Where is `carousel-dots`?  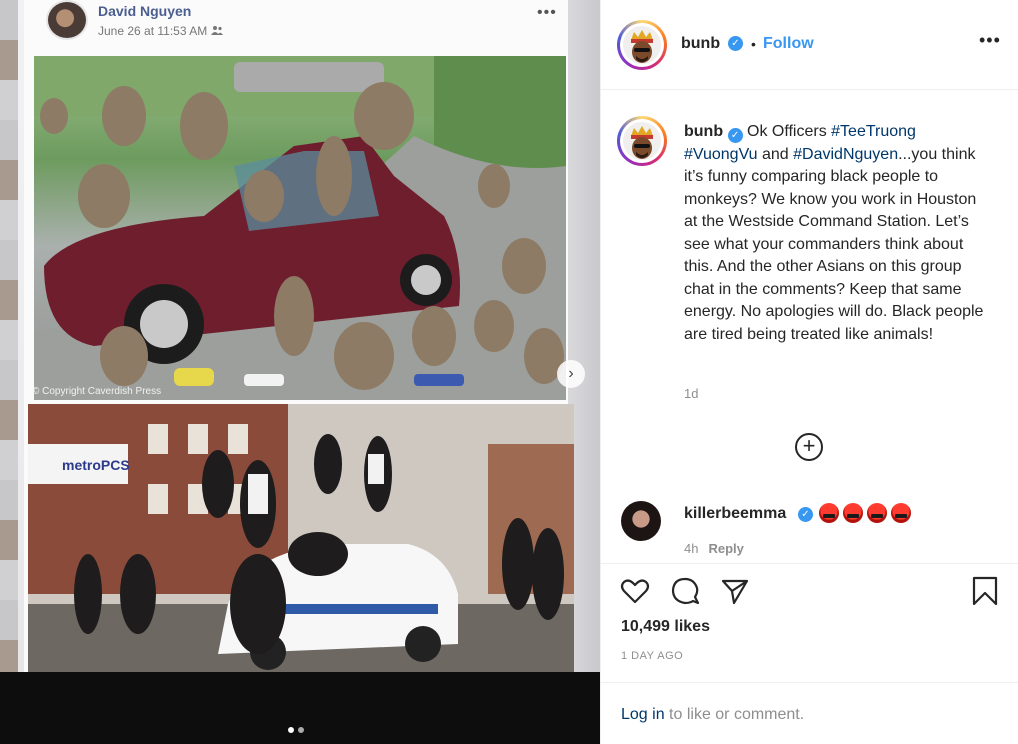 carousel-dots is located at coordinates (298, 729).